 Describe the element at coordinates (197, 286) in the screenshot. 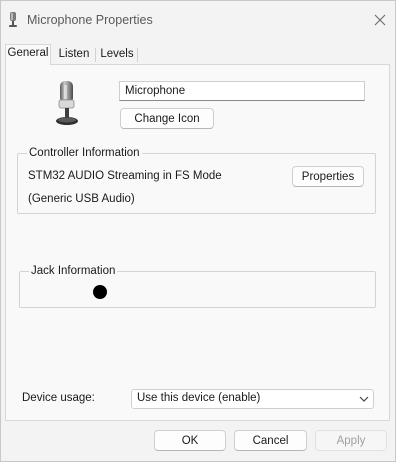

I see `jack-information-group: Jack Information` at that location.